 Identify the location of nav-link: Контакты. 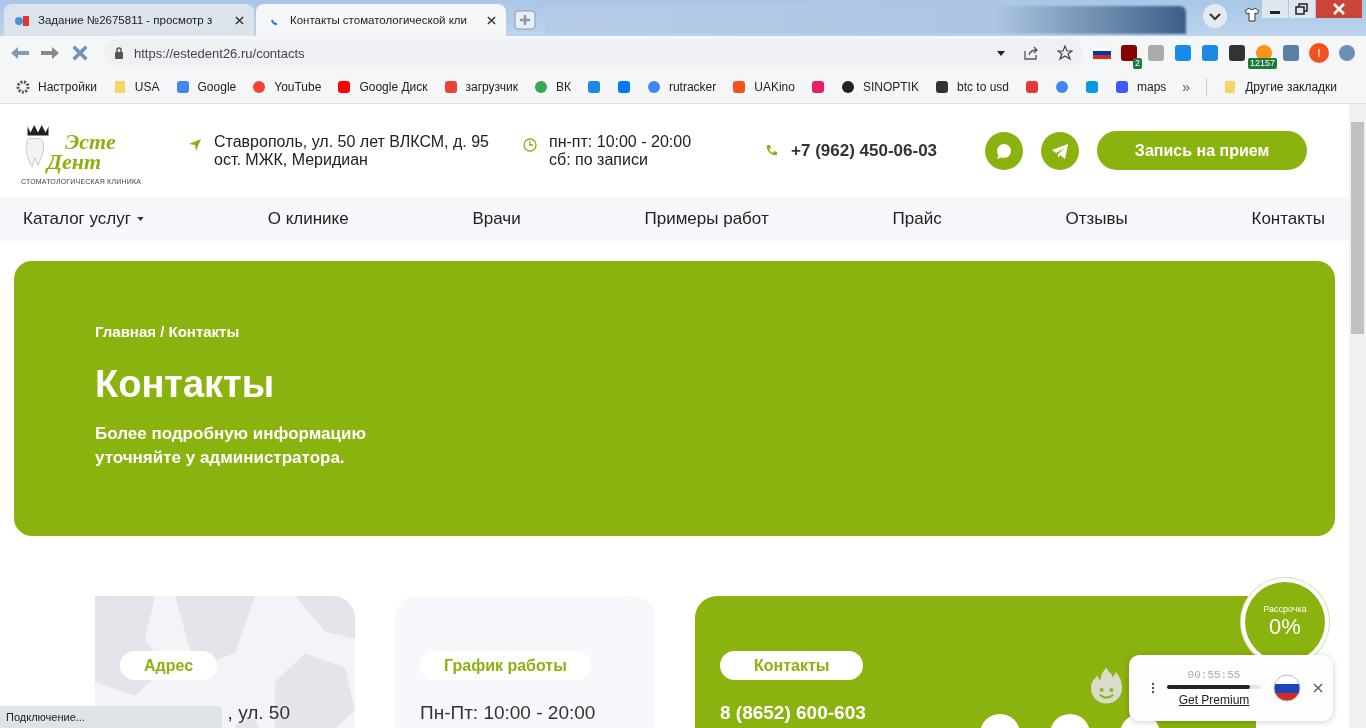
(1288, 219).